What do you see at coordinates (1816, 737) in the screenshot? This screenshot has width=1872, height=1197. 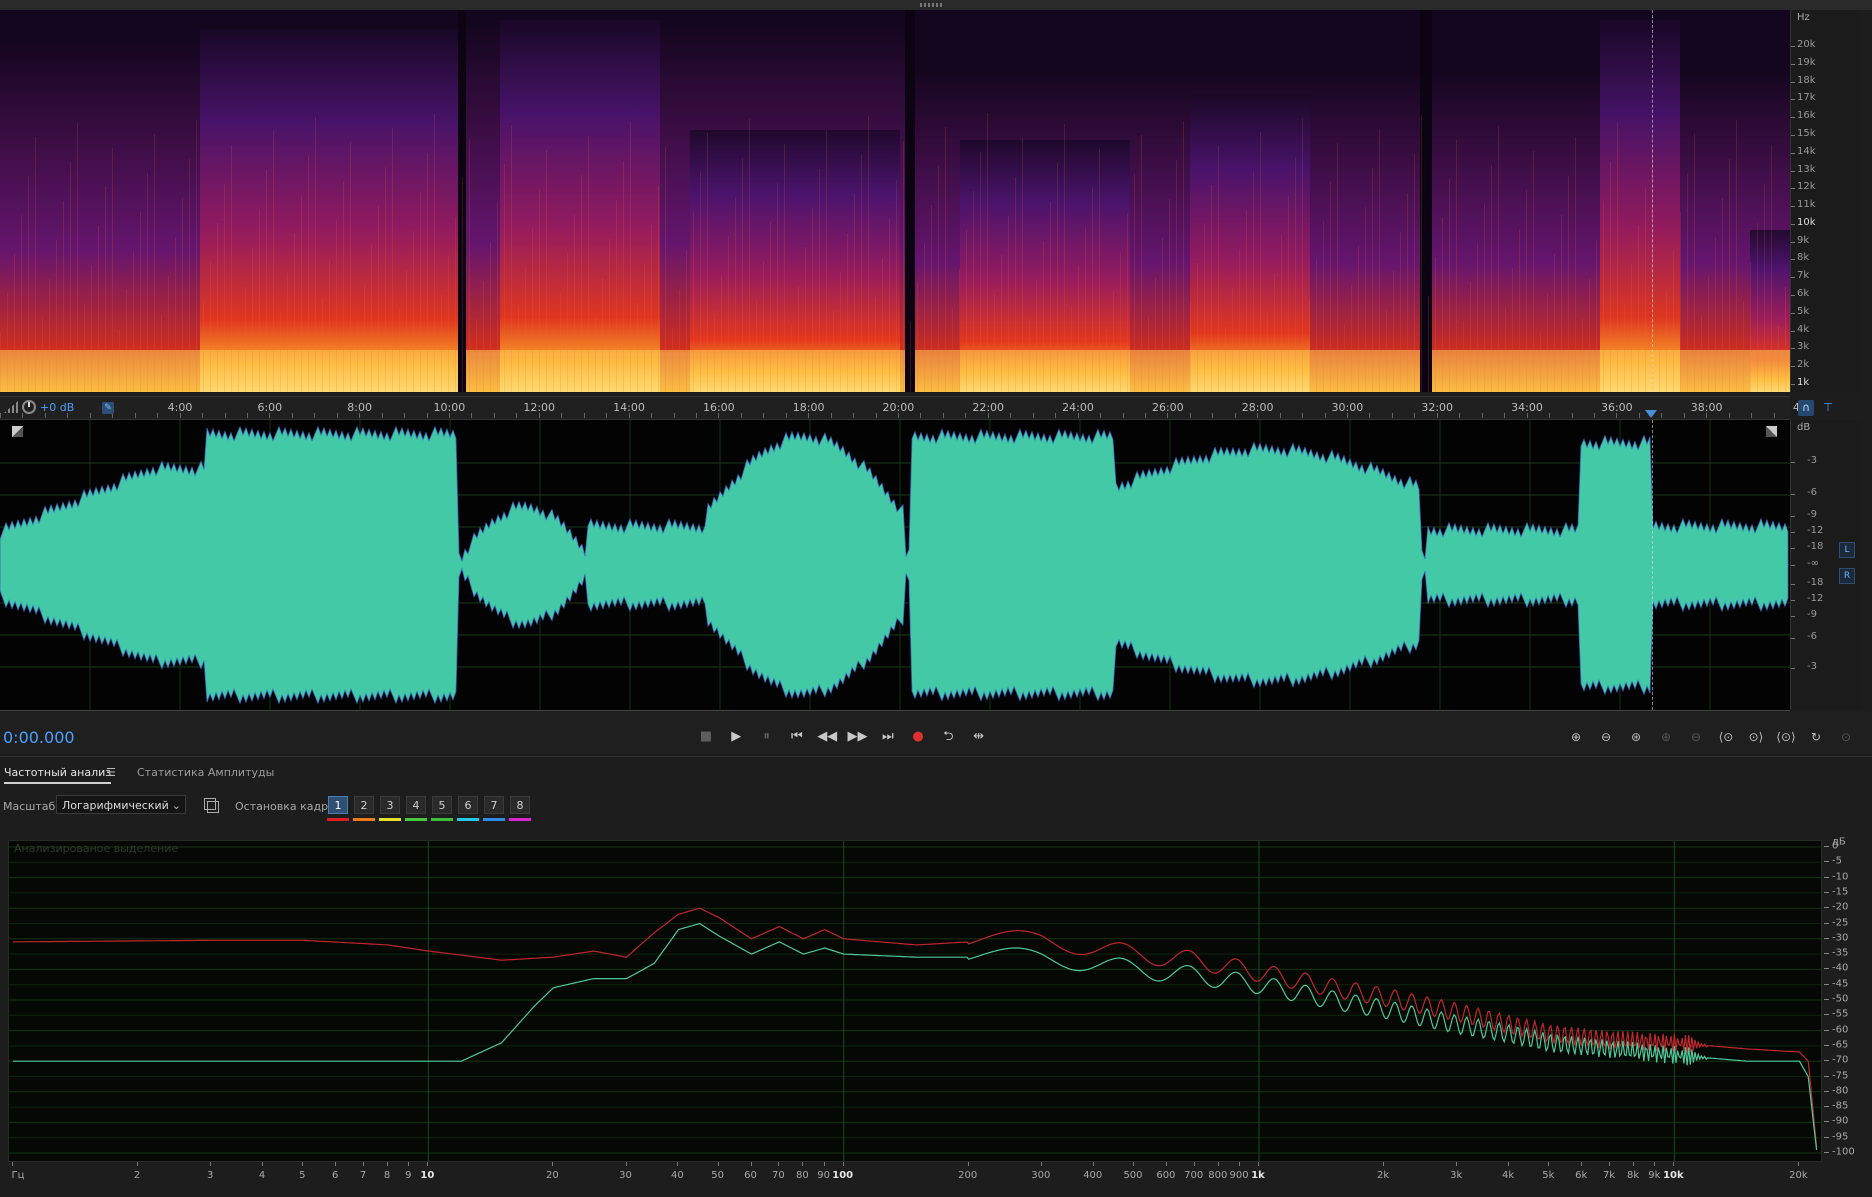 I see `zoom-history-button: ↻` at bounding box center [1816, 737].